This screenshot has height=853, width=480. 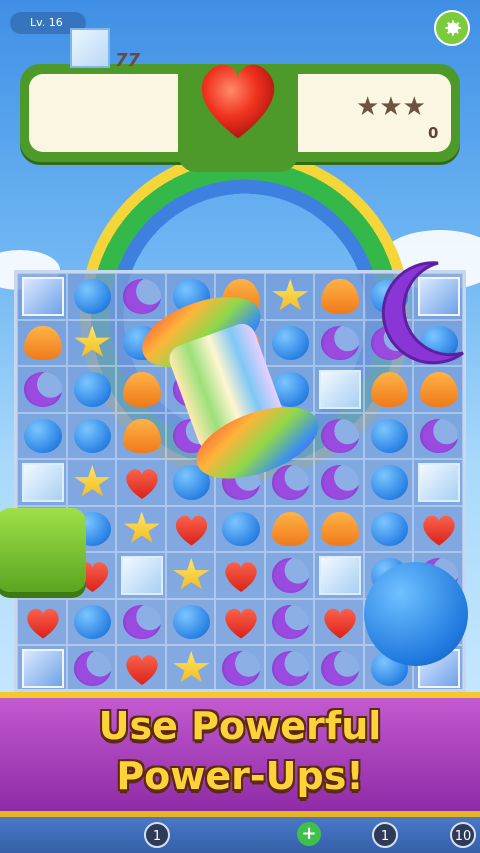 What do you see at coordinates (43, 550) in the screenshot?
I see `green-square-icon` at bounding box center [43, 550].